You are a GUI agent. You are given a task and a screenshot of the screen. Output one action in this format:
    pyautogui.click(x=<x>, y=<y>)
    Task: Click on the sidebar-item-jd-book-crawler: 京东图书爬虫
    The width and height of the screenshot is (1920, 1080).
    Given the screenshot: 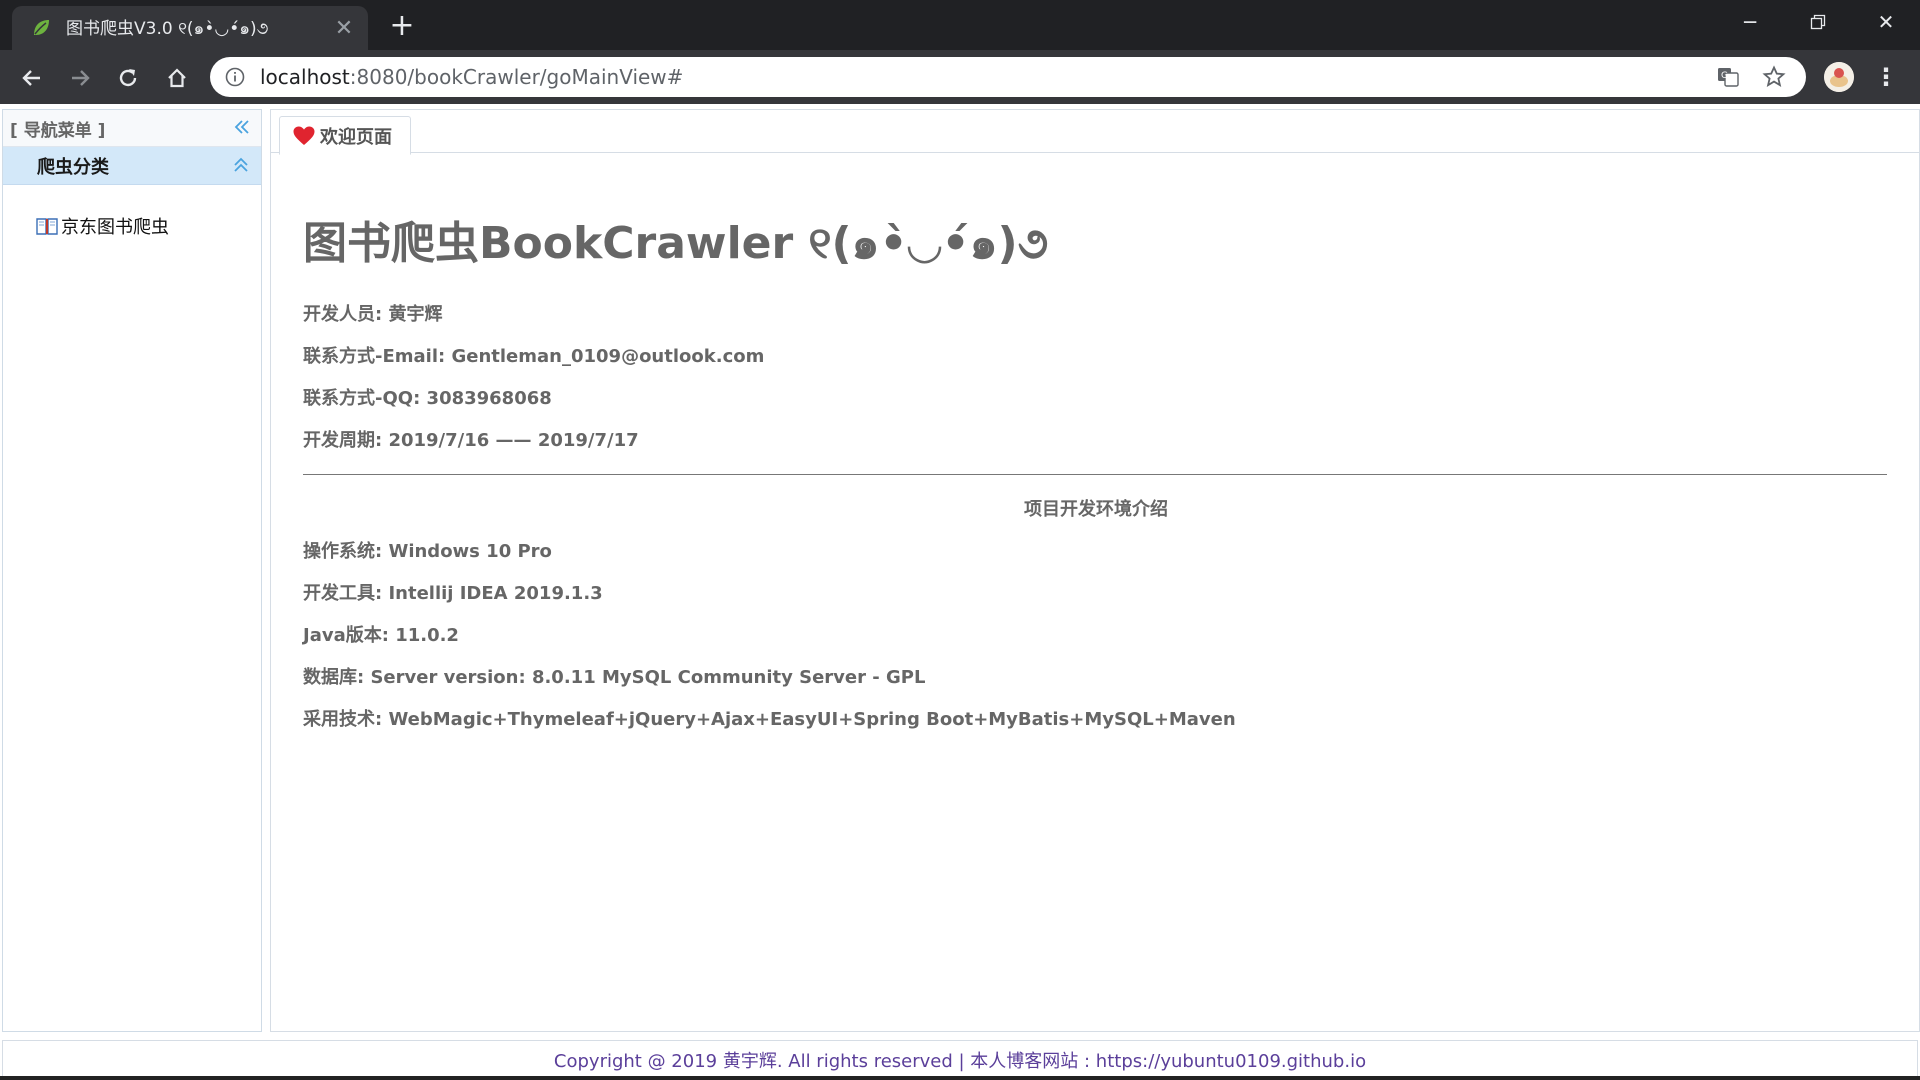 What is the action you would take?
    pyautogui.click(x=102, y=226)
    